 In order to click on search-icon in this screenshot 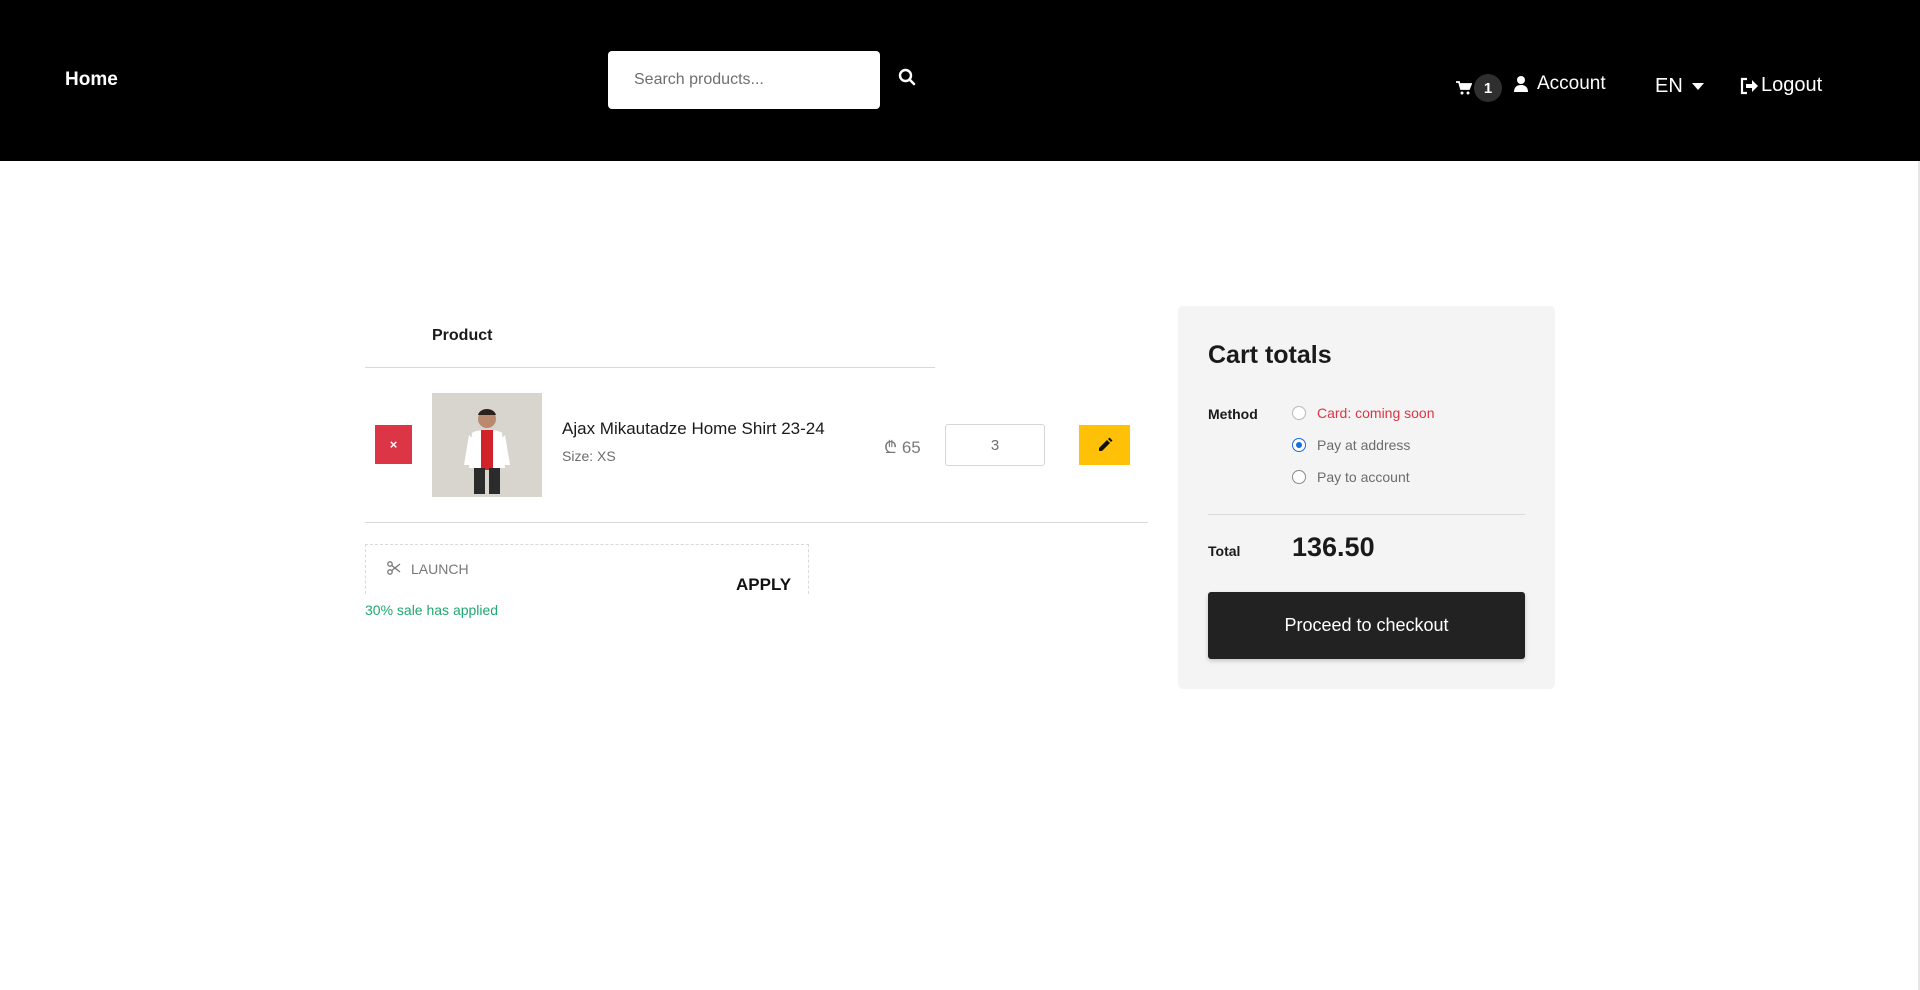, I will do `click(909, 79)`.